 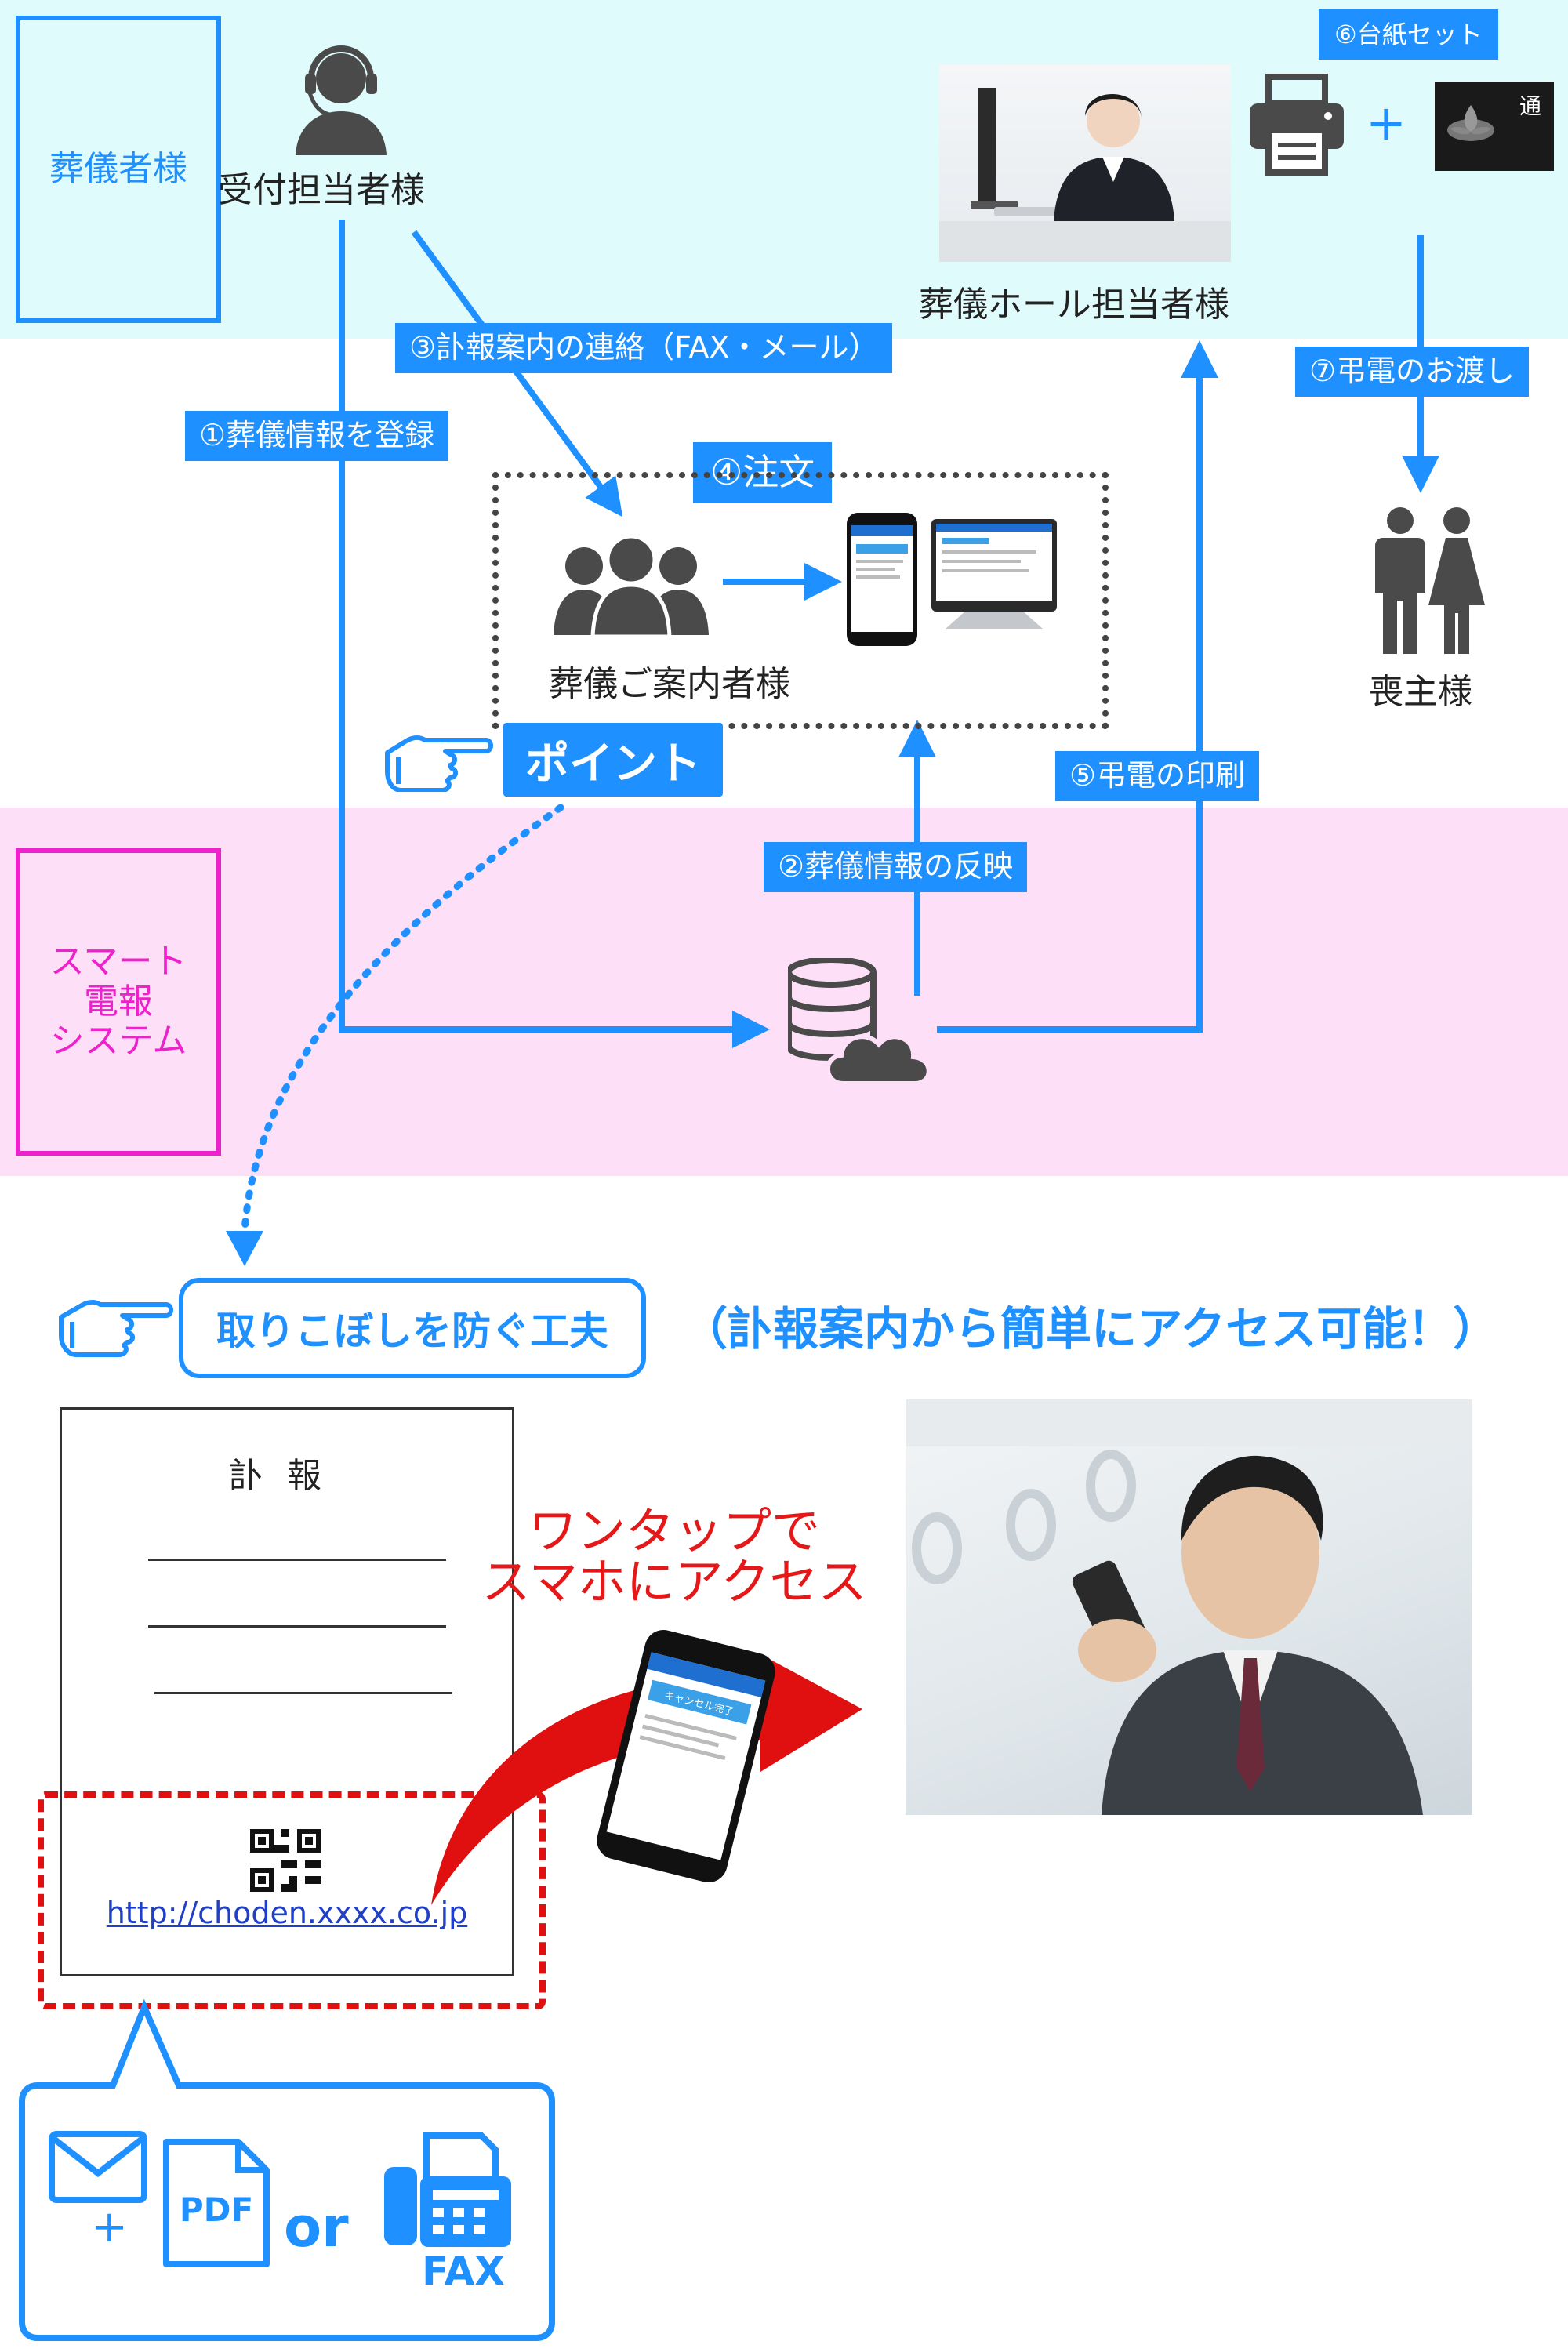 What do you see at coordinates (674, 1582) in the screenshot?
I see `onetap-line-2: スマホにアクセス` at bounding box center [674, 1582].